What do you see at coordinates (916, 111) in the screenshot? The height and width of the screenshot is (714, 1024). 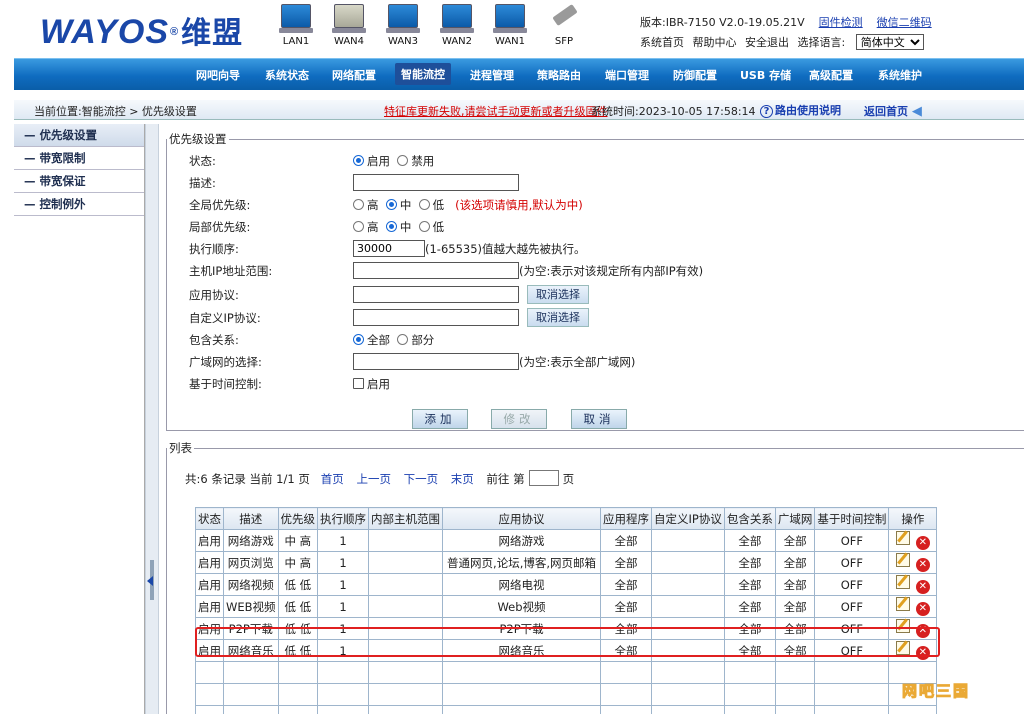 I see `back-arrow-icon: ◀` at bounding box center [916, 111].